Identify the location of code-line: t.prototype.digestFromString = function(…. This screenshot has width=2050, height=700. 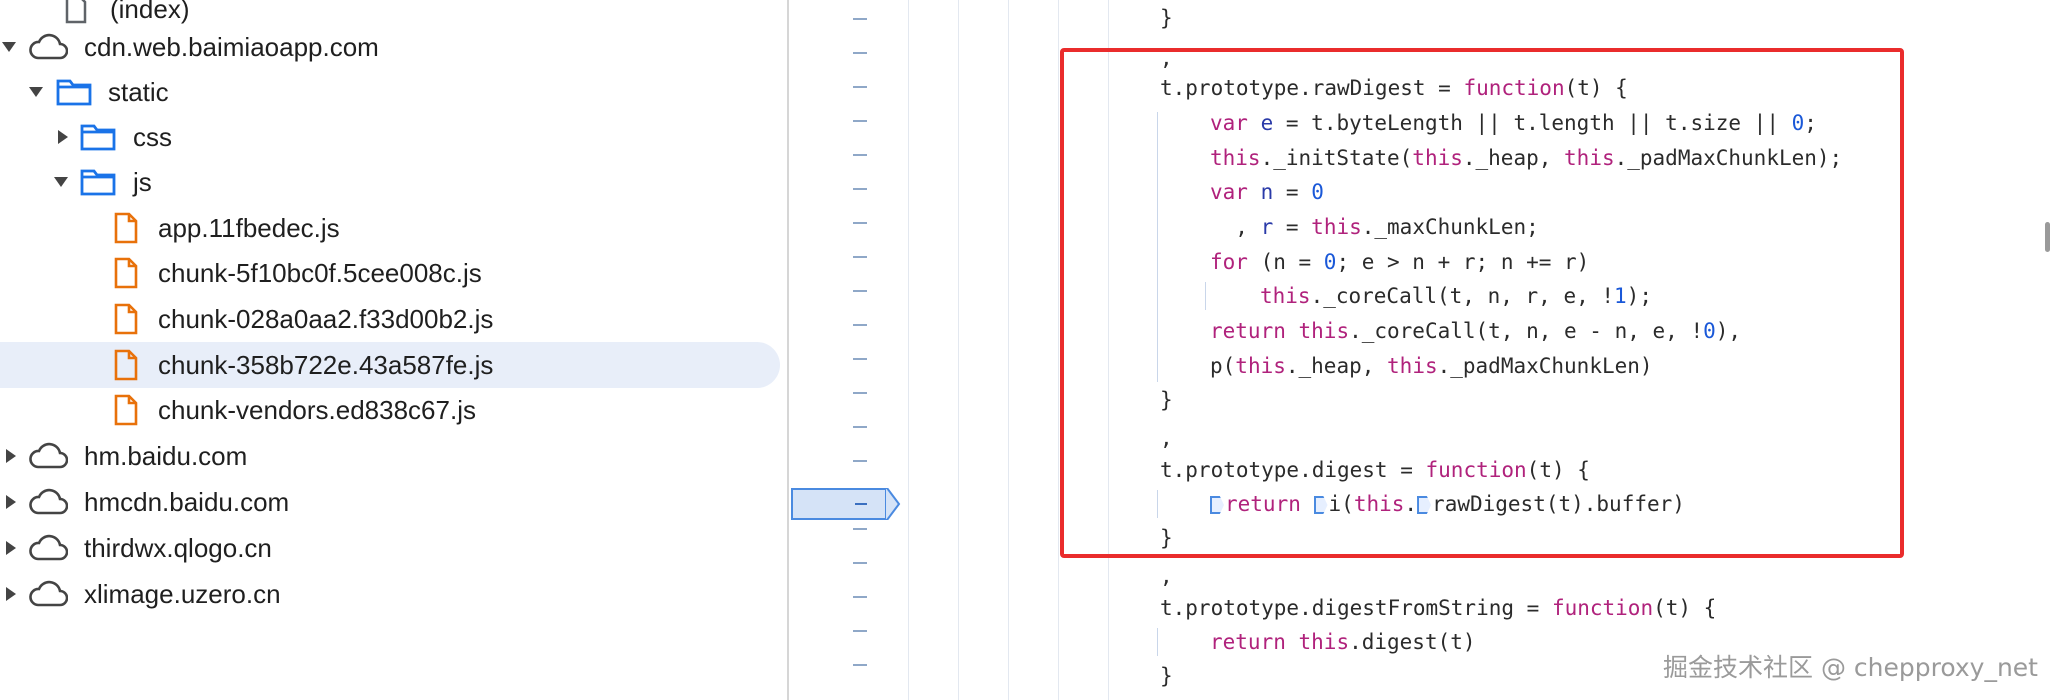
(1438, 608).